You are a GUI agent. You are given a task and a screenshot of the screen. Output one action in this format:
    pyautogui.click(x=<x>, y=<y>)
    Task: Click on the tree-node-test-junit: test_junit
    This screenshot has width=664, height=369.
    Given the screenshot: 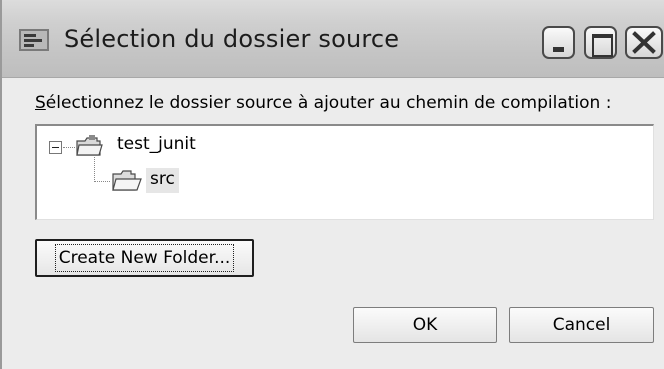 What is the action you would take?
    pyautogui.click(x=156, y=144)
    